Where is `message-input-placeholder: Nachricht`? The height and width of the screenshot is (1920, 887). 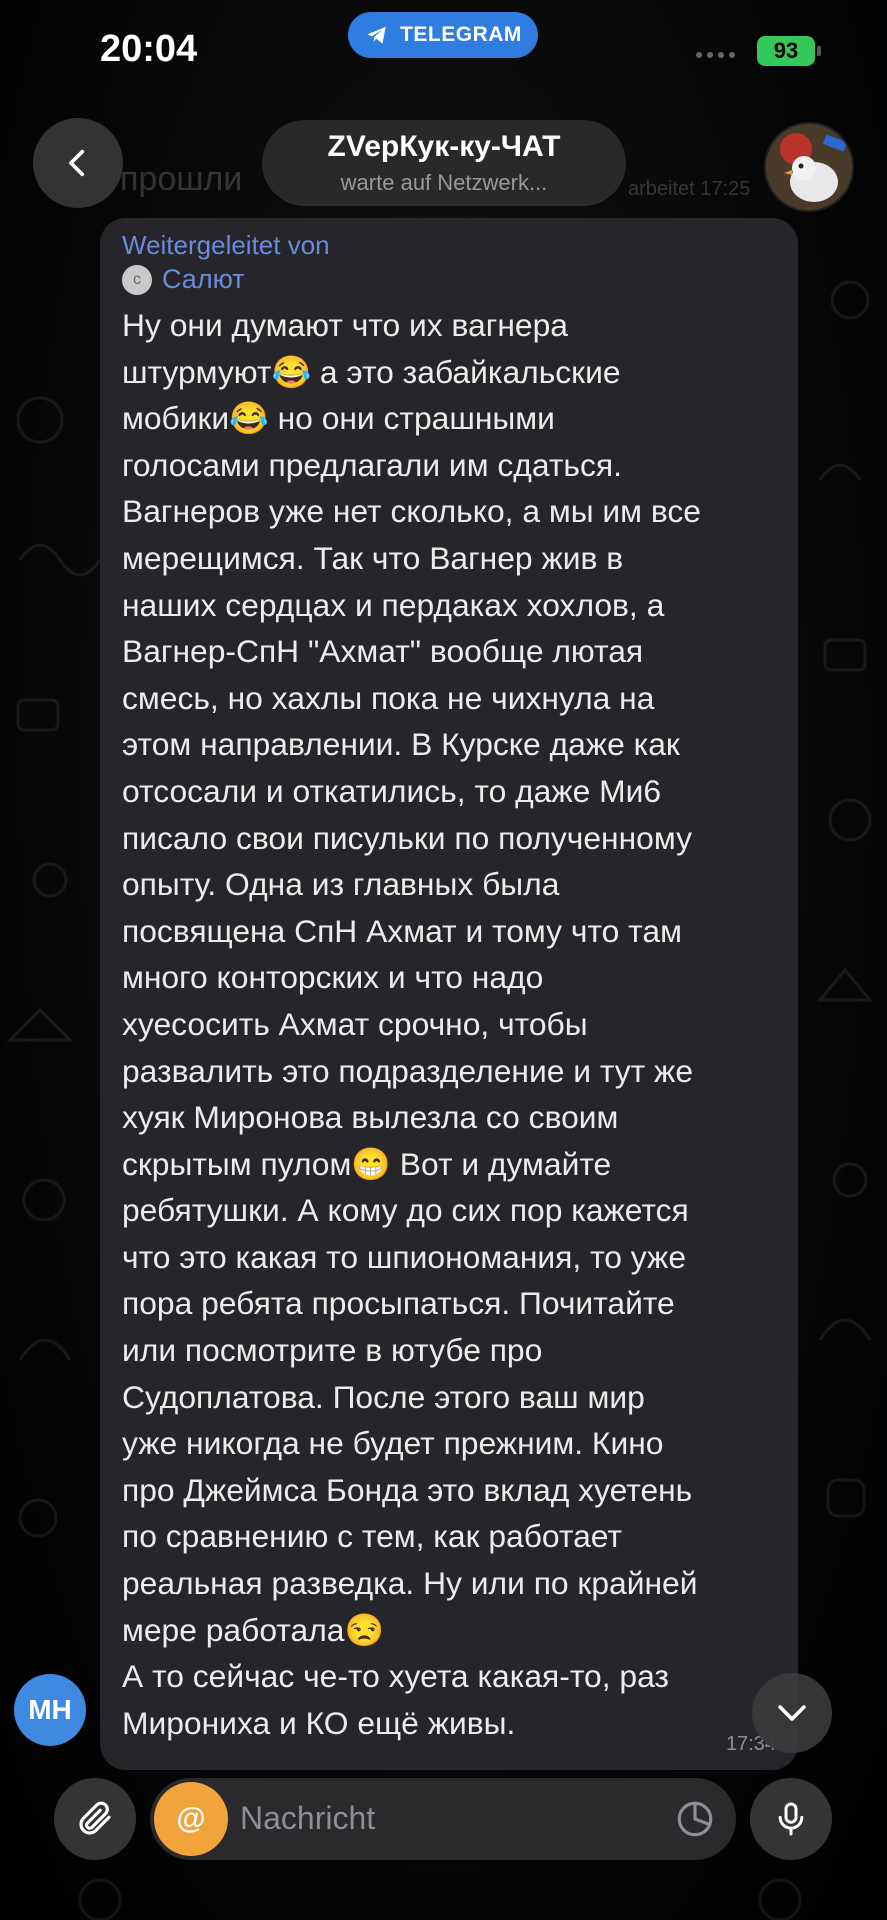
message-input-placeholder: Nachricht is located at coordinates (308, 1818).